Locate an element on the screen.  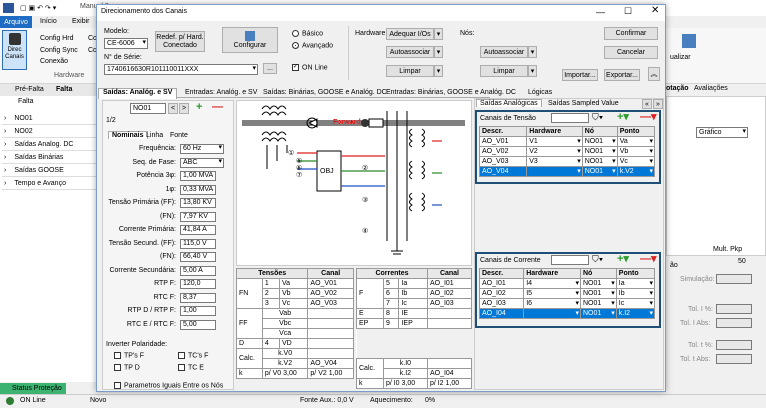
config-sync-button: Config Sync is located at coordinates (59, 50).